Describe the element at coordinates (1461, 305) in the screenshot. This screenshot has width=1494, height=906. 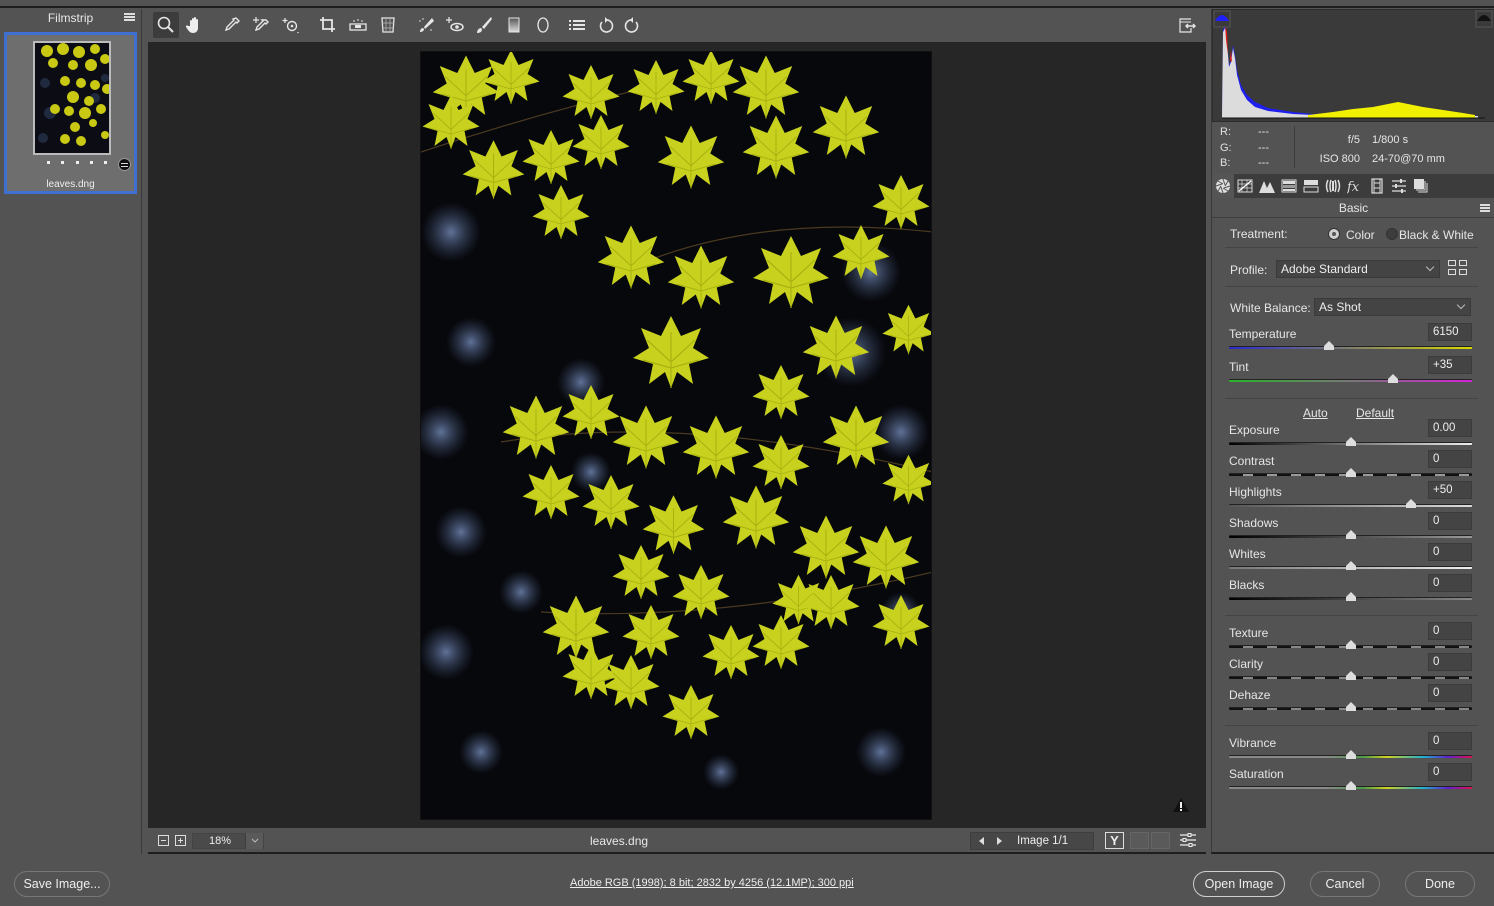
I see `chevron-down-icon` at that location.